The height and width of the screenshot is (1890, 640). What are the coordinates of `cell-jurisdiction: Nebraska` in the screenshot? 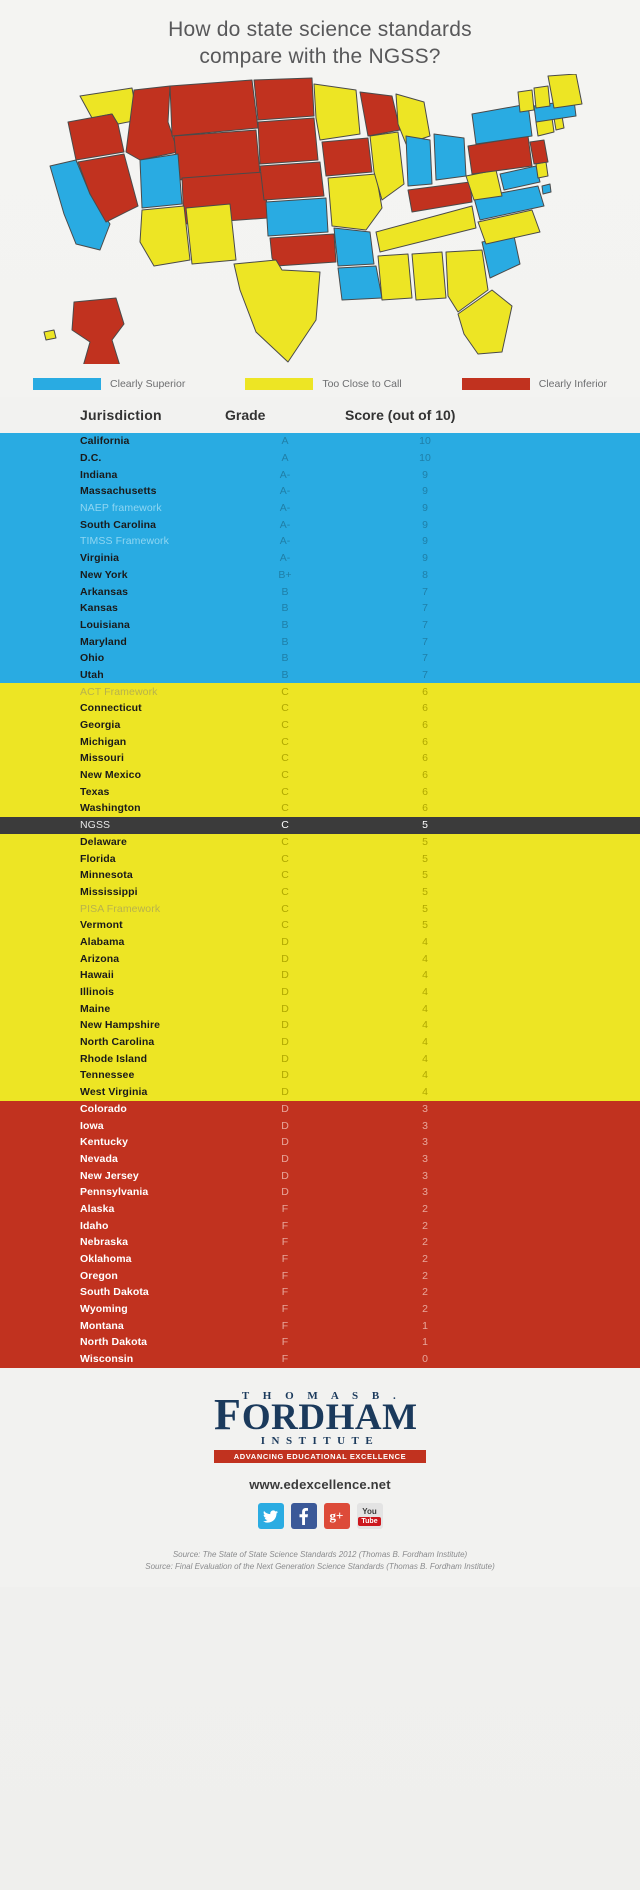 It's located at (104, 1242).